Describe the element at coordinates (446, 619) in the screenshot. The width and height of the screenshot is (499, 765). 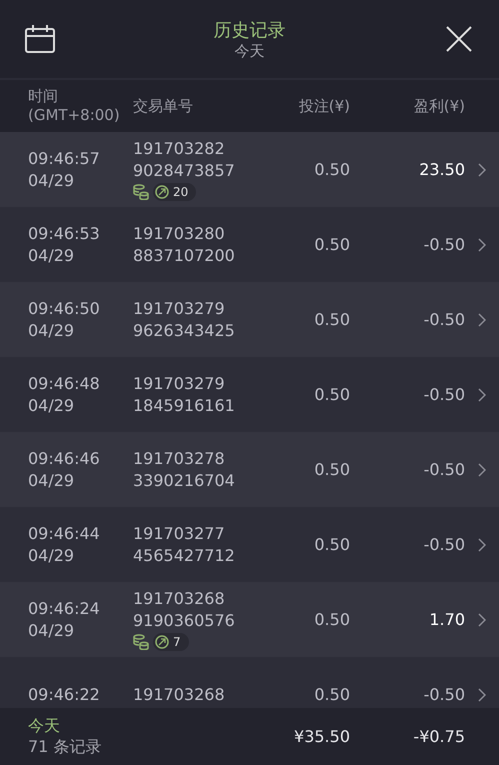
I see `profit-cell-text: 1.70` at that location.